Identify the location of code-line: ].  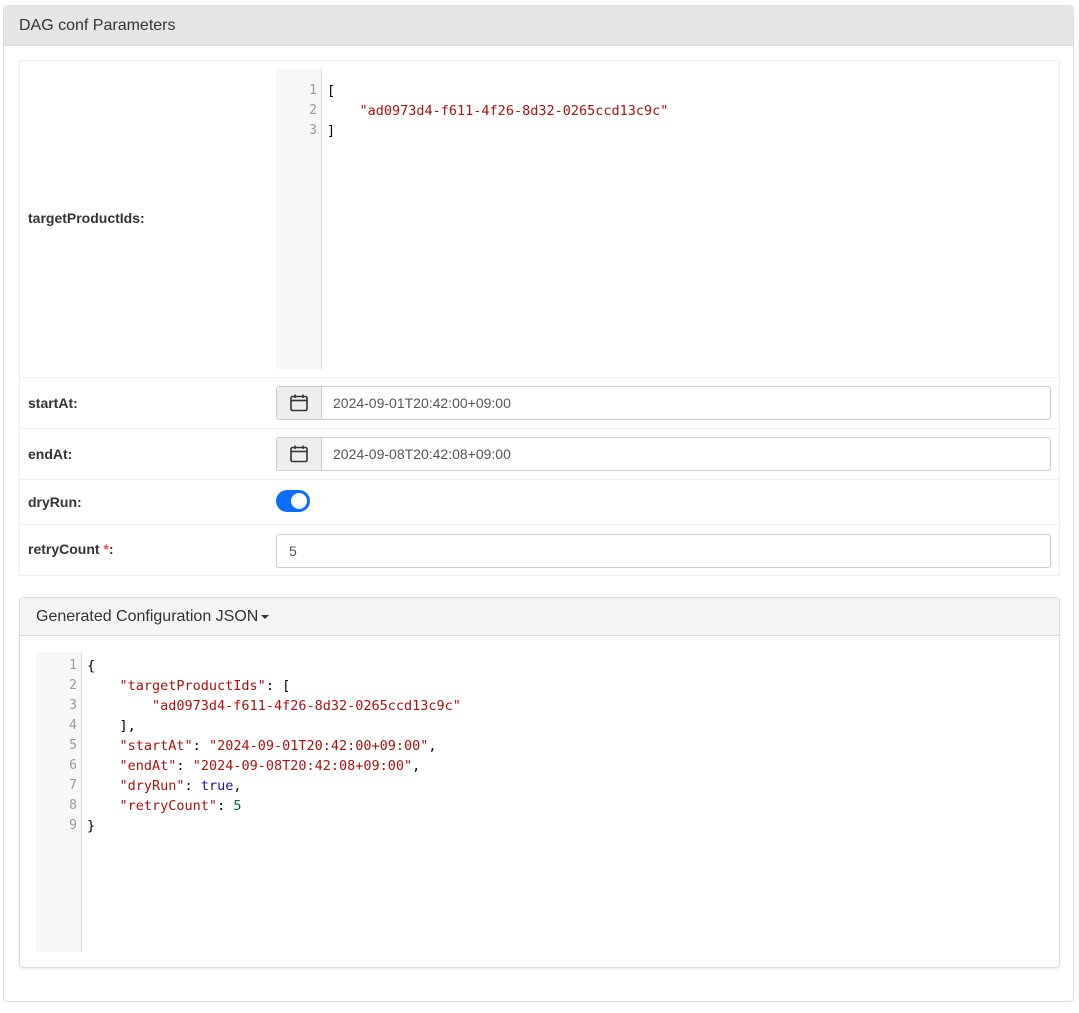
(331, 131).